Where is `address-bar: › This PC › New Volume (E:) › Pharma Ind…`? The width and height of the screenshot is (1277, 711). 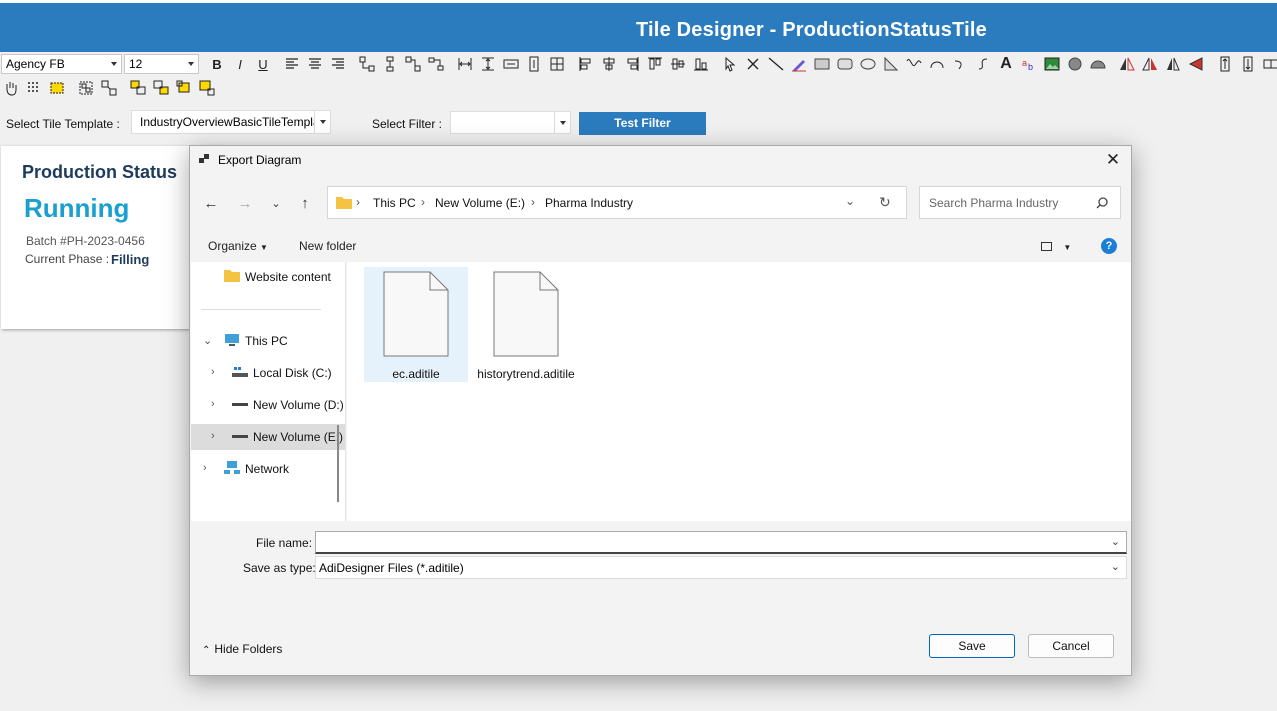 address-bar: › This PC › New Volume (E:) › Pharma Ind… is located at coordinates (617, 202).